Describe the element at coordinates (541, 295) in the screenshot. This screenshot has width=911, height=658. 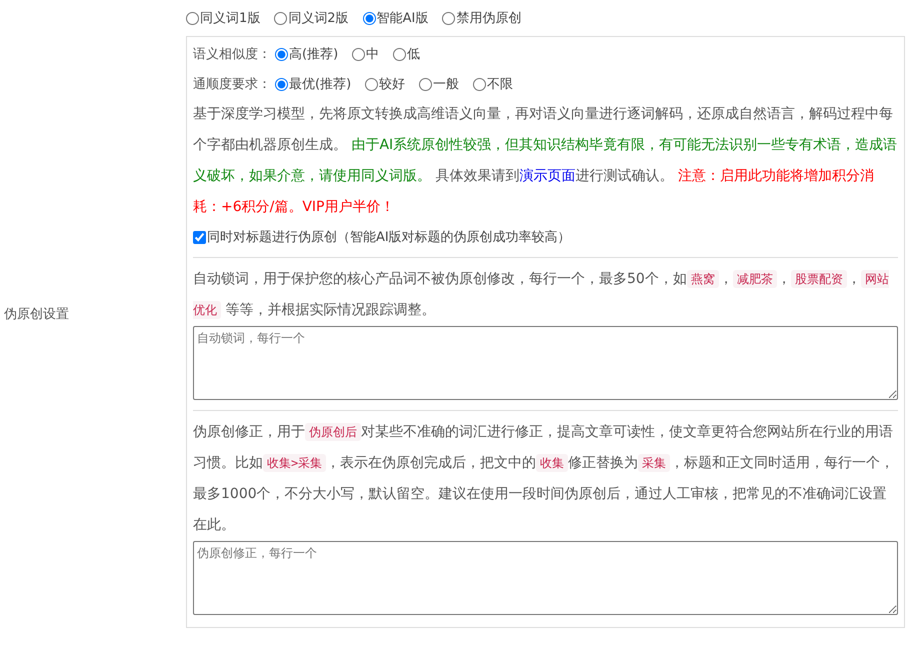
I see `description-text: 自动锁词，用于保护您的核心产品词不被伪原创修改，每行一个，最多50个，如 燕窝 ， 减肥茶 ， 股票配资 ， 网站优化 等等，并根据实际情况跟踪调整。` at that location.